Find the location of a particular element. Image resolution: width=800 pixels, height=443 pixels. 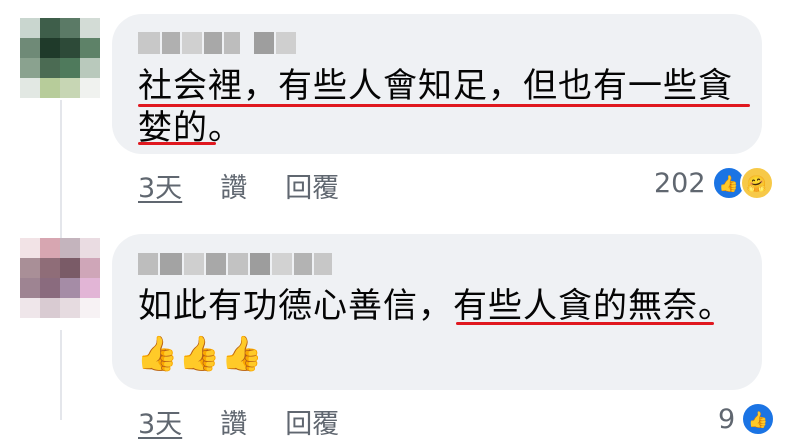

reaction-summary: 9 👍 is located at coordinates (747, 419).